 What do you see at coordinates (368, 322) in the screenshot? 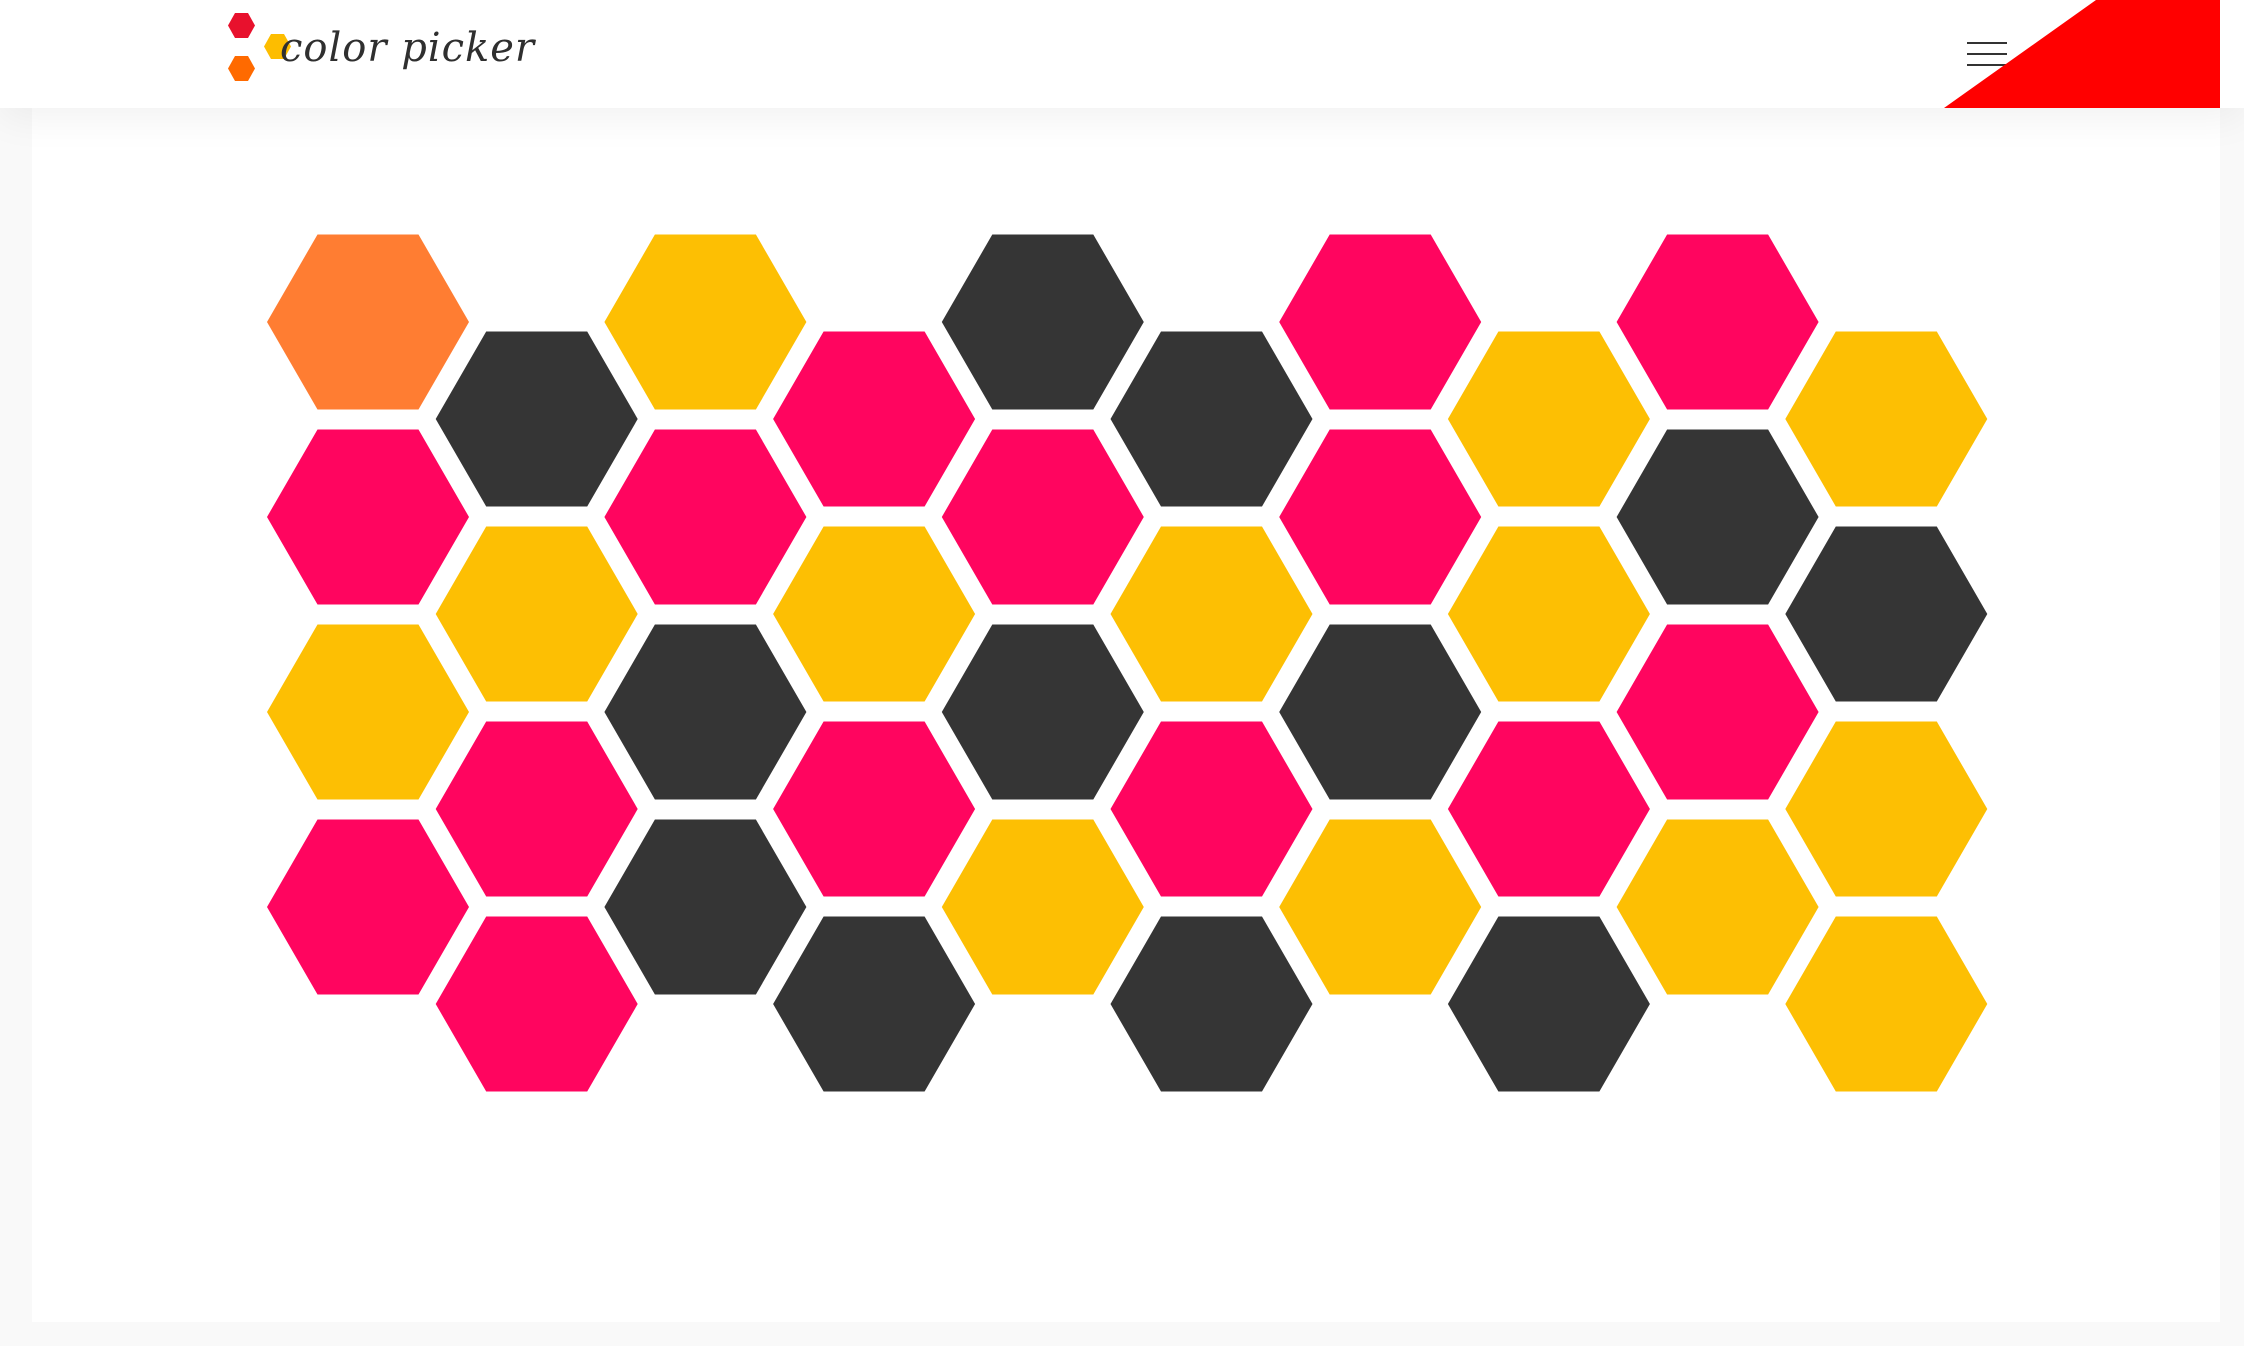
I see `hexagon-swatch-orange` at bounding box center [368, 322].